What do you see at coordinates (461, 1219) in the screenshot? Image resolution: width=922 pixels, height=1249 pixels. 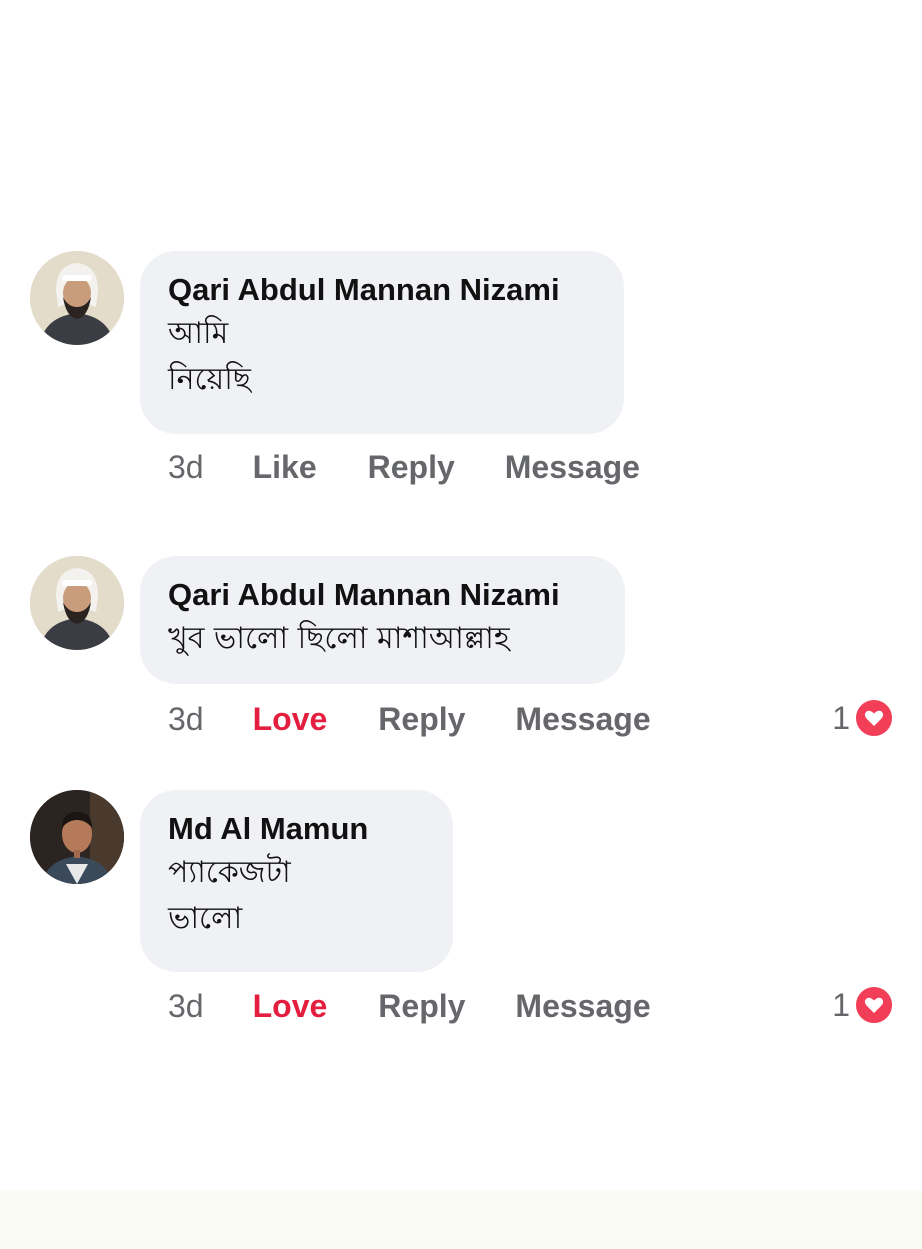 I see `bottom-band` at bounding box center [461, 1219].